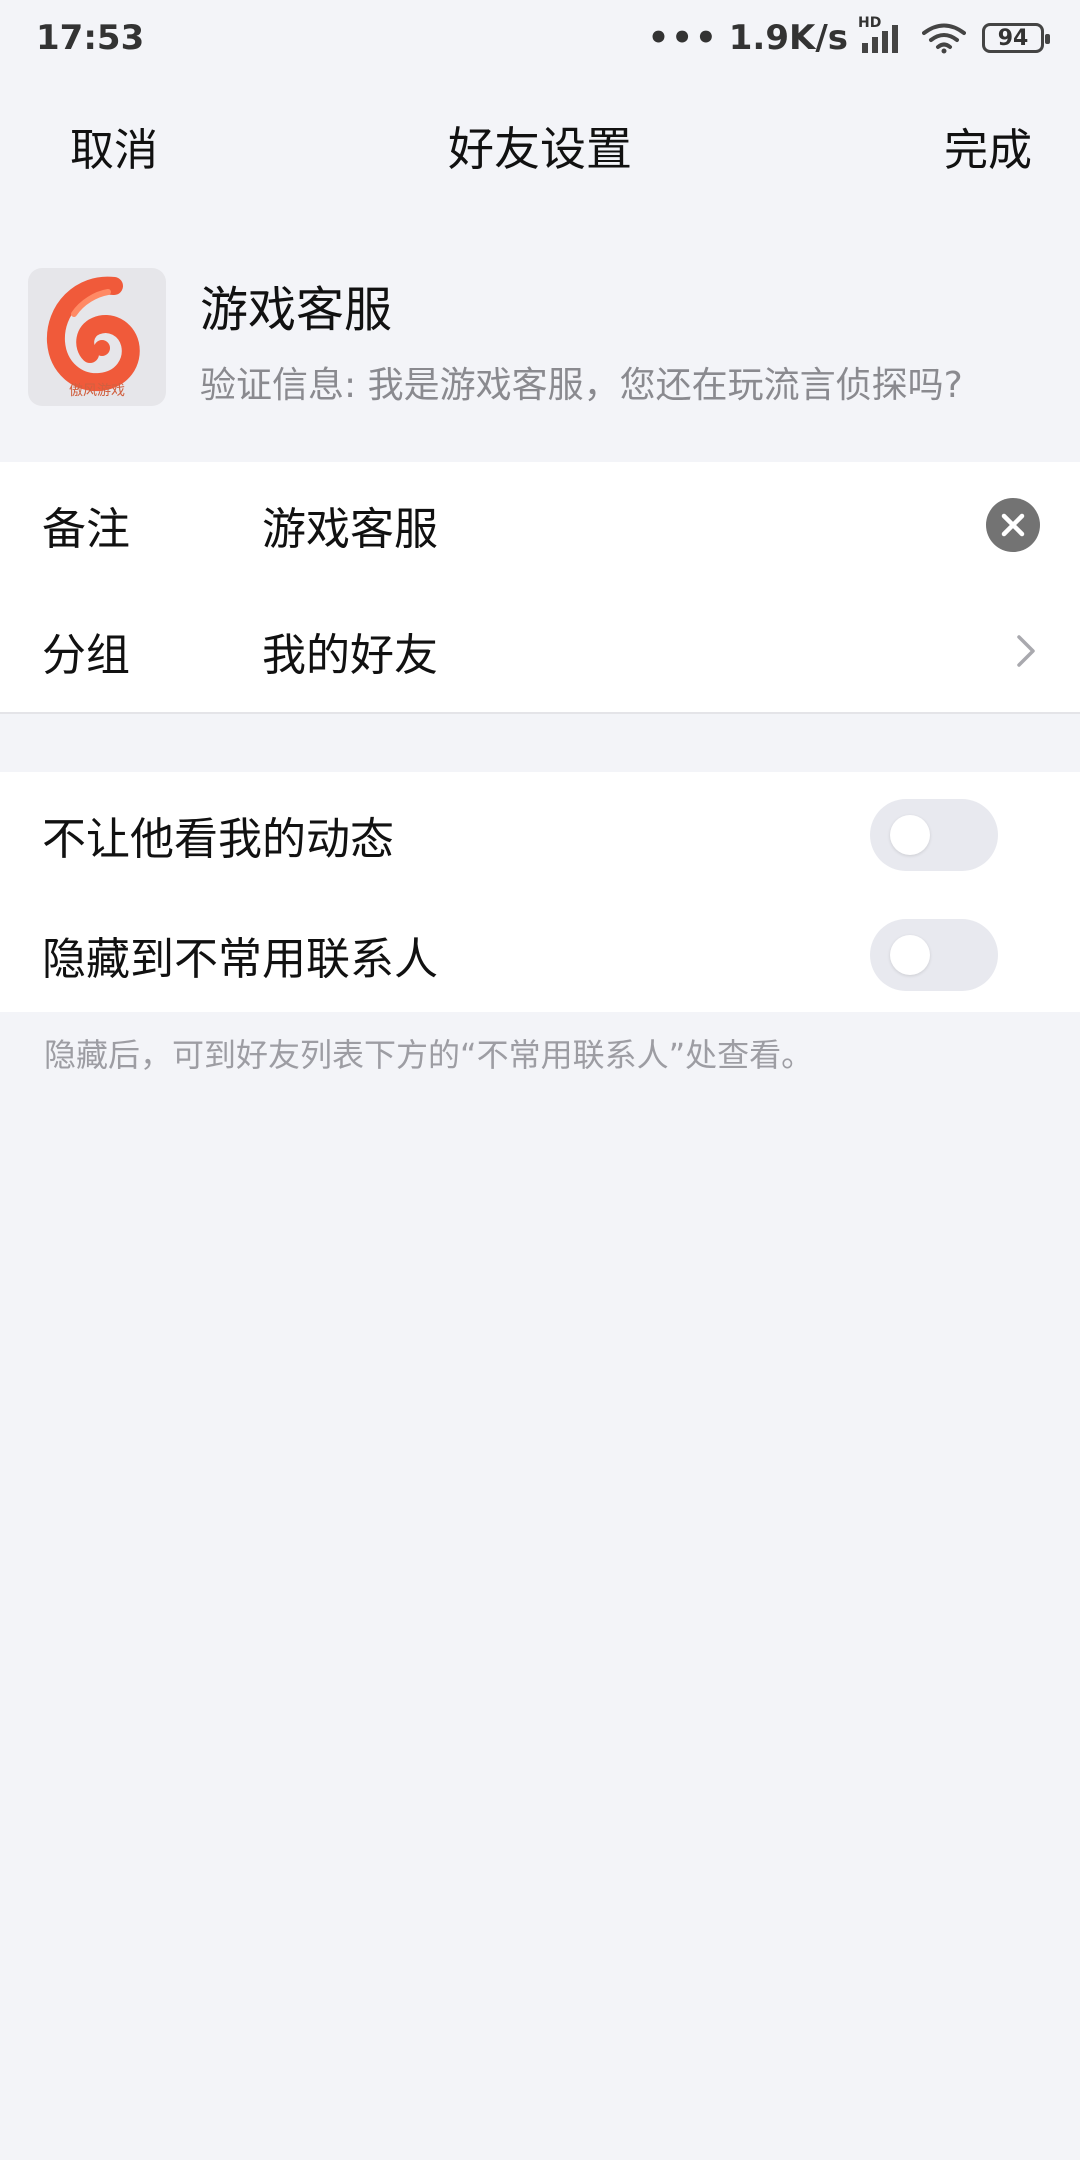 Image resolution: width=1080 pixels, height=2160 pixels. I want to click on clear-icon, so click(1013, 525).